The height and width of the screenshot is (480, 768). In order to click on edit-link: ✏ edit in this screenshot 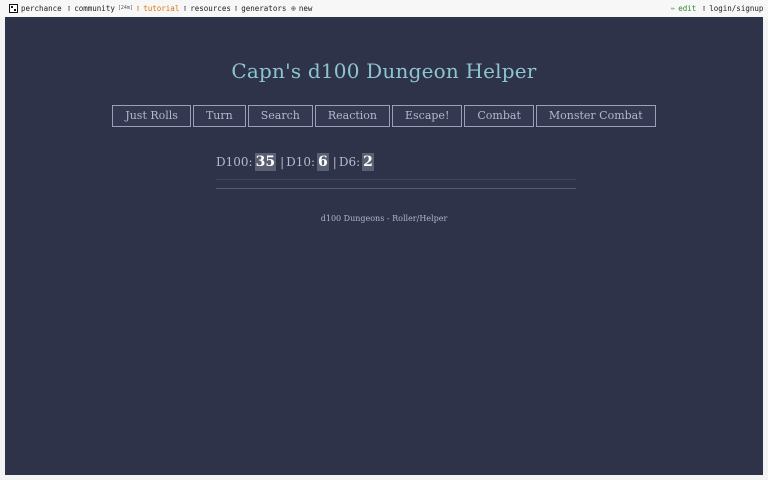, I will do `click(683, 8)`.